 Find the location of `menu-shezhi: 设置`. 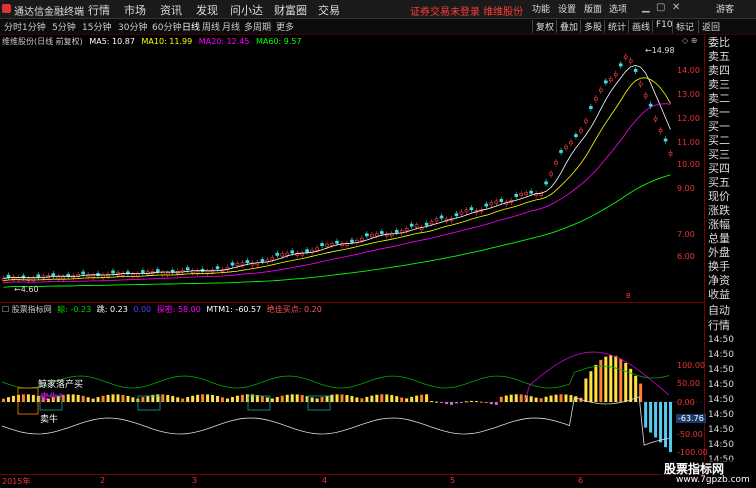

menu-shezhi: 设置 is located at coordinates (567, 8).